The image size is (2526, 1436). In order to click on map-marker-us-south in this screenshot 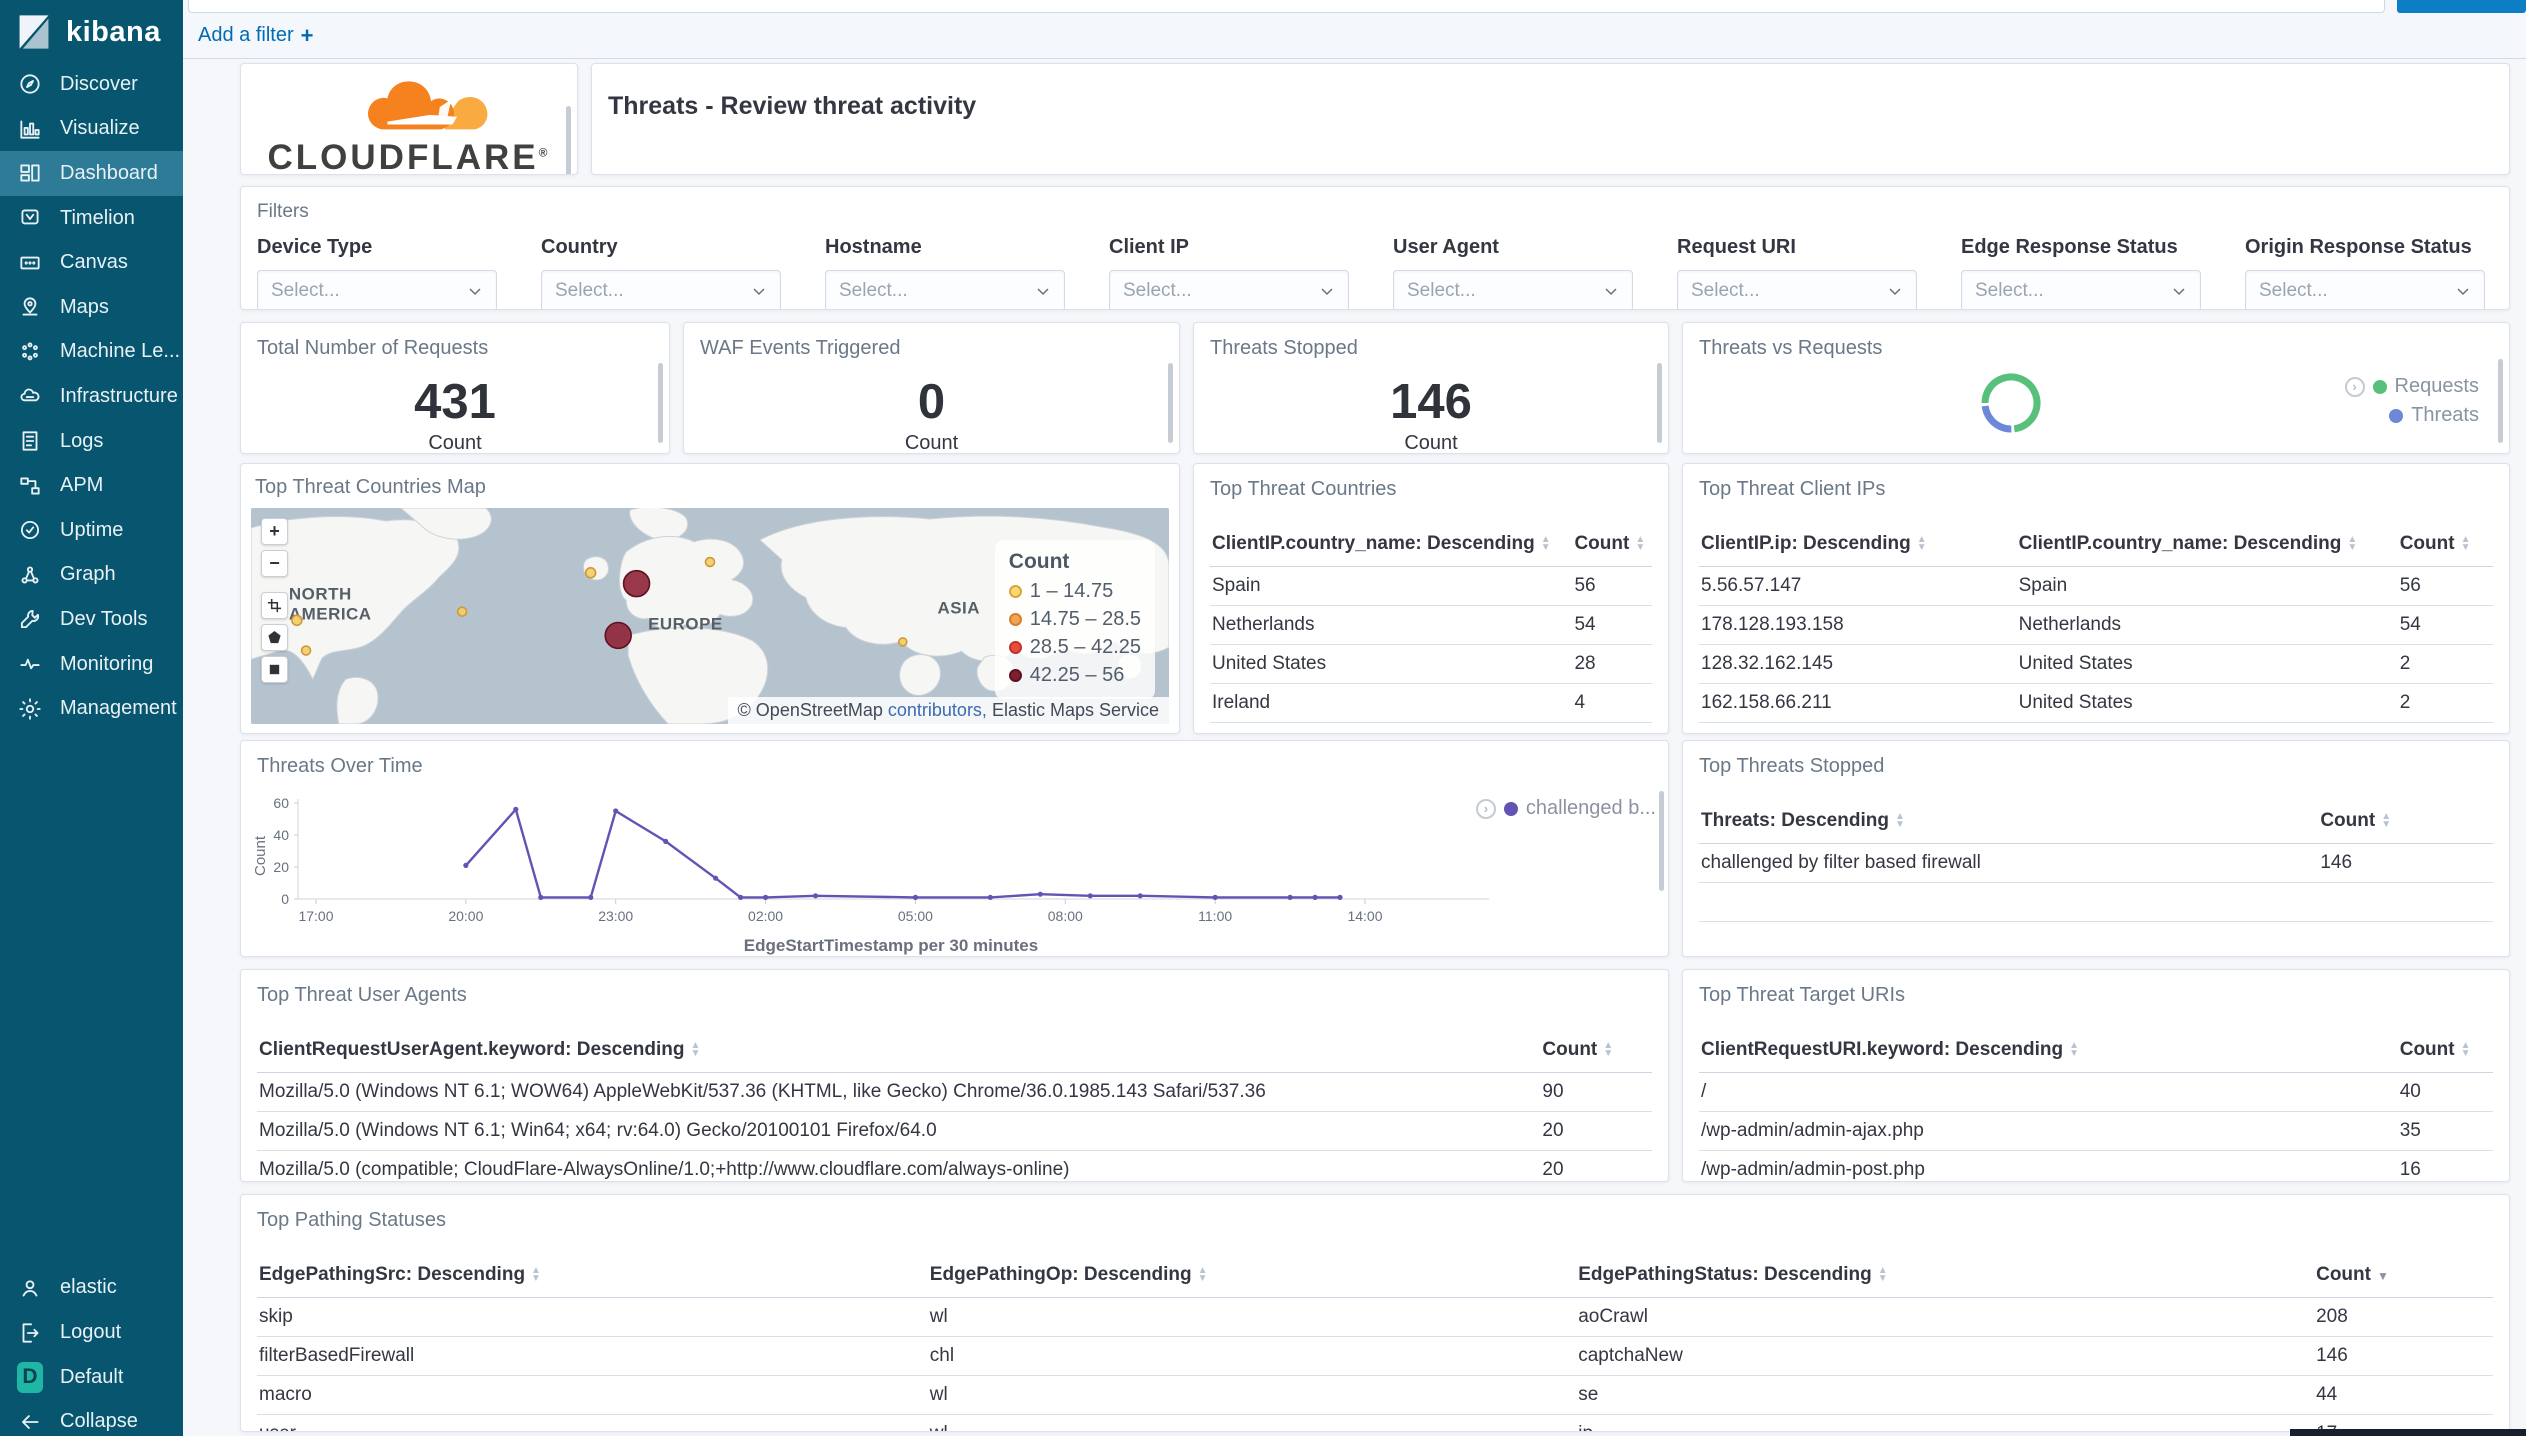, I will do `click(306, 650)`.